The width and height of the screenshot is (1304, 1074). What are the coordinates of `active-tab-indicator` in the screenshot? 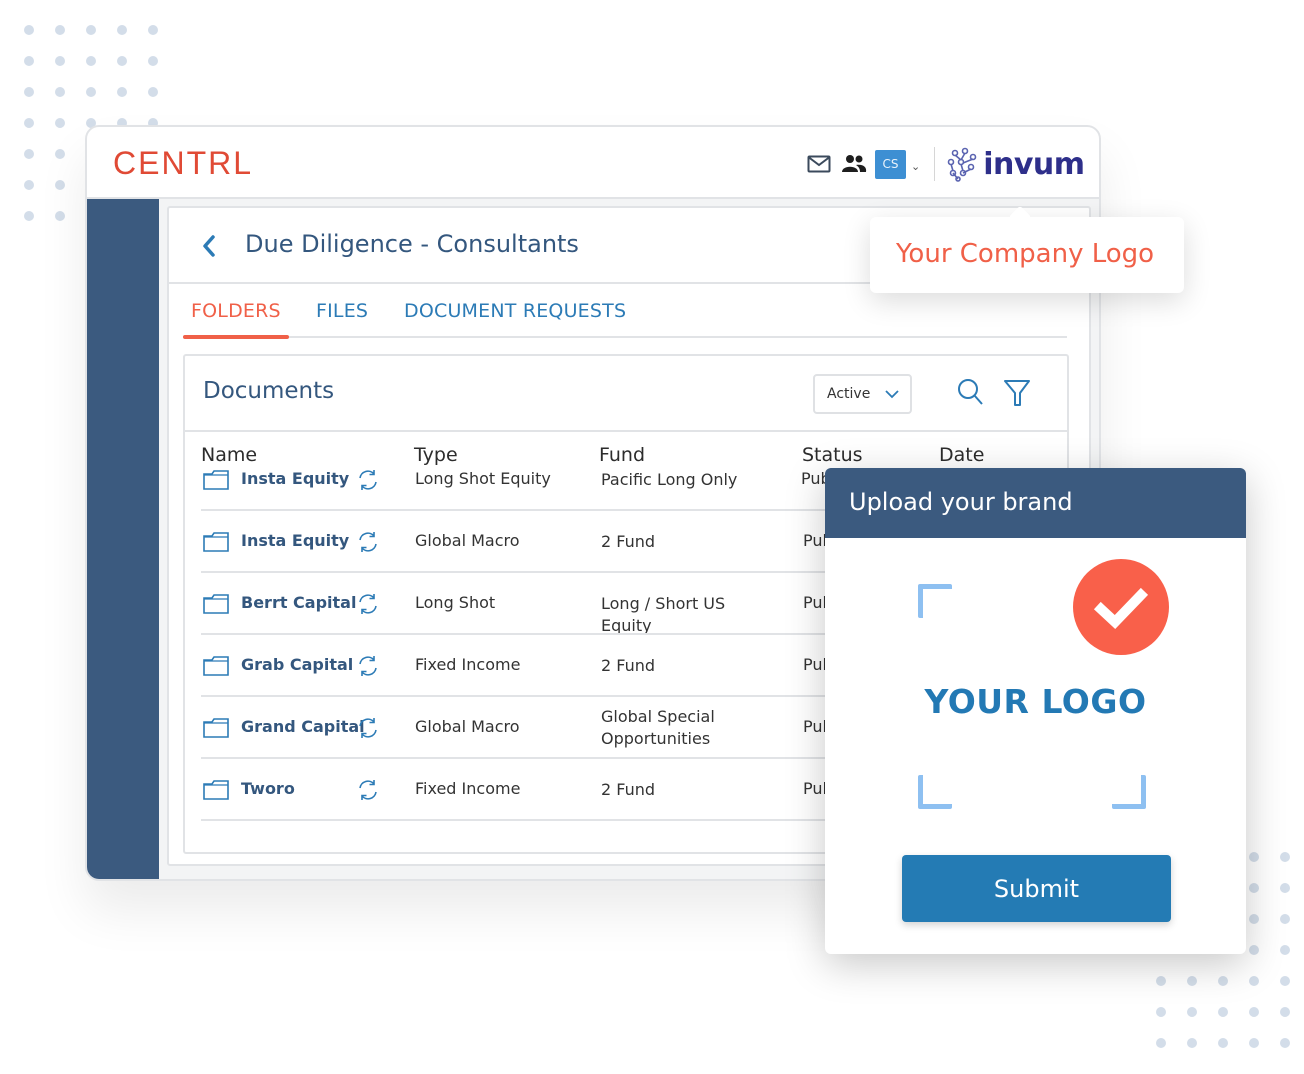 It's located at (236, 337).